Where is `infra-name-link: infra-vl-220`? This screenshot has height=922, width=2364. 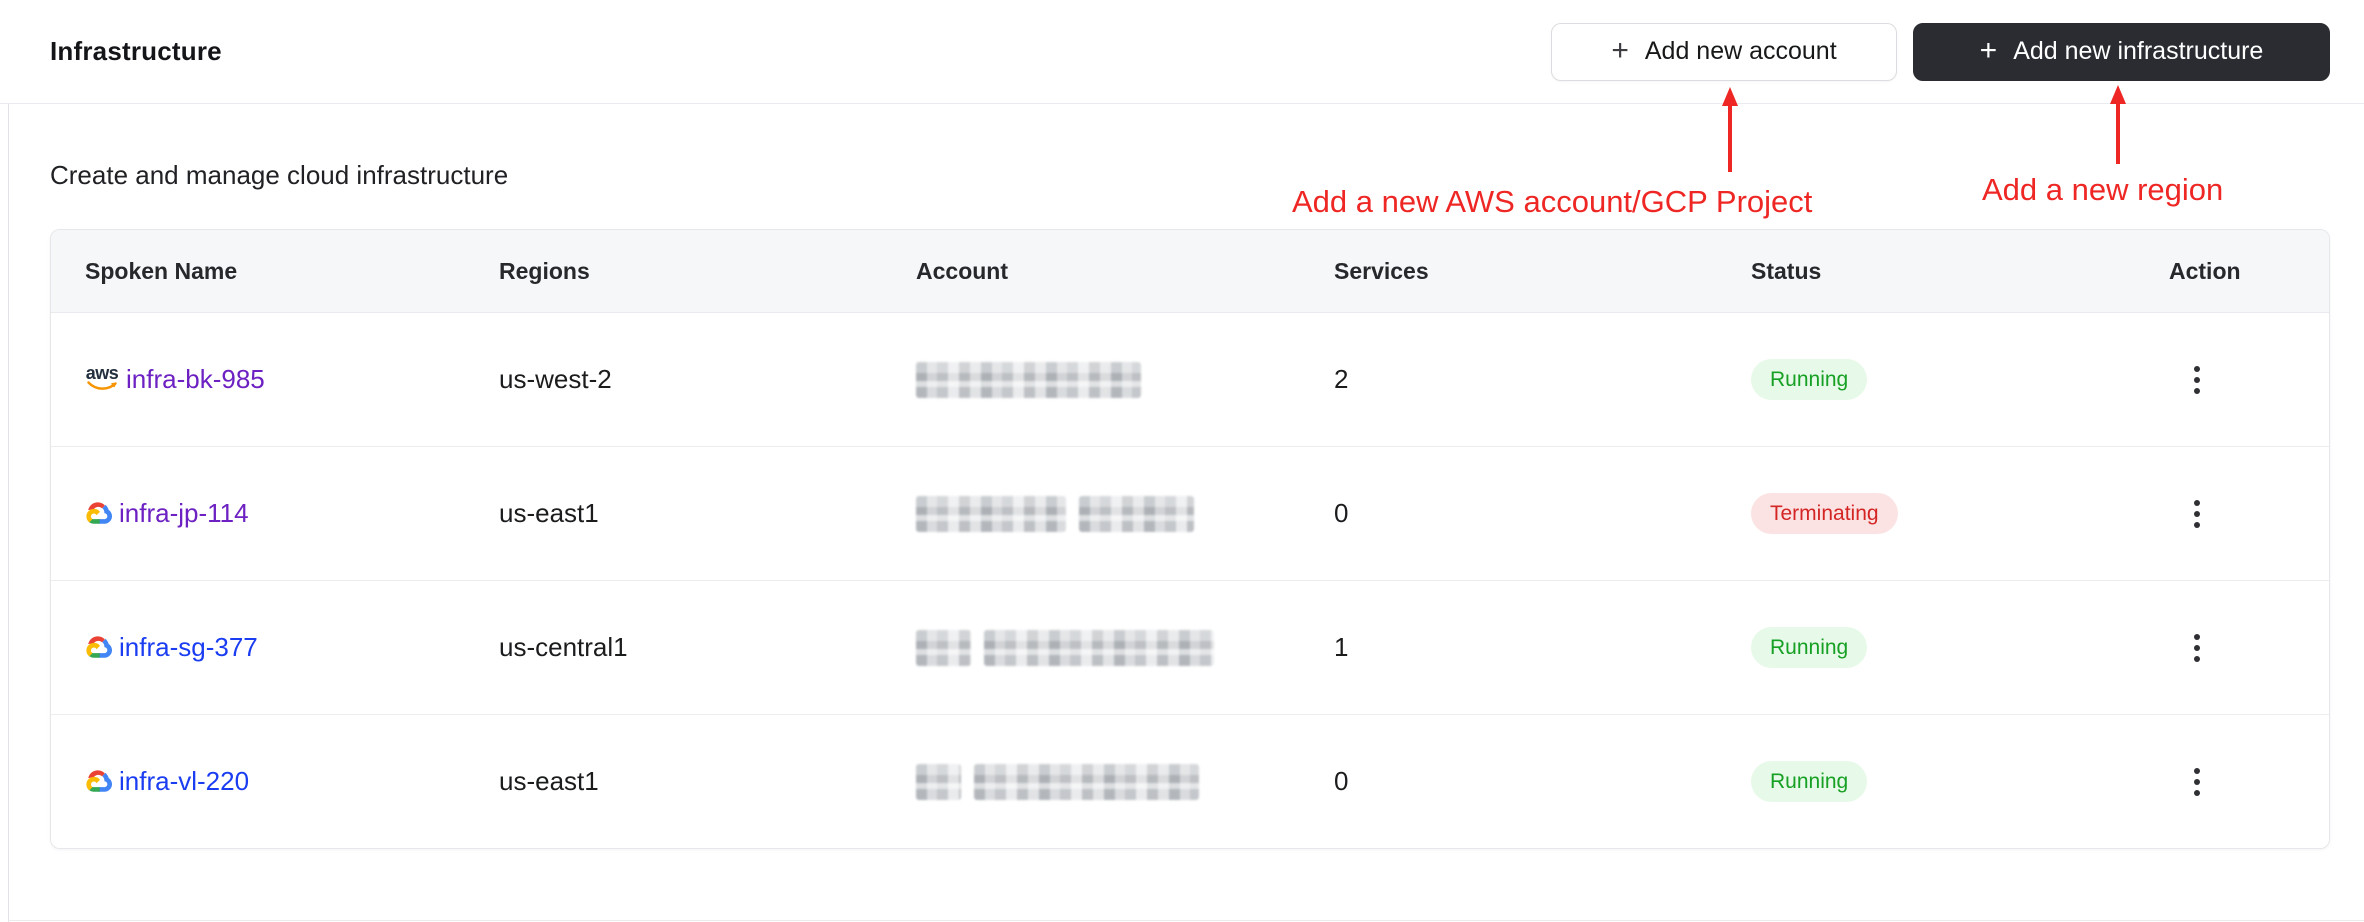 infra-name-link: infra-vl-220 is located at coordinates (184, 781).